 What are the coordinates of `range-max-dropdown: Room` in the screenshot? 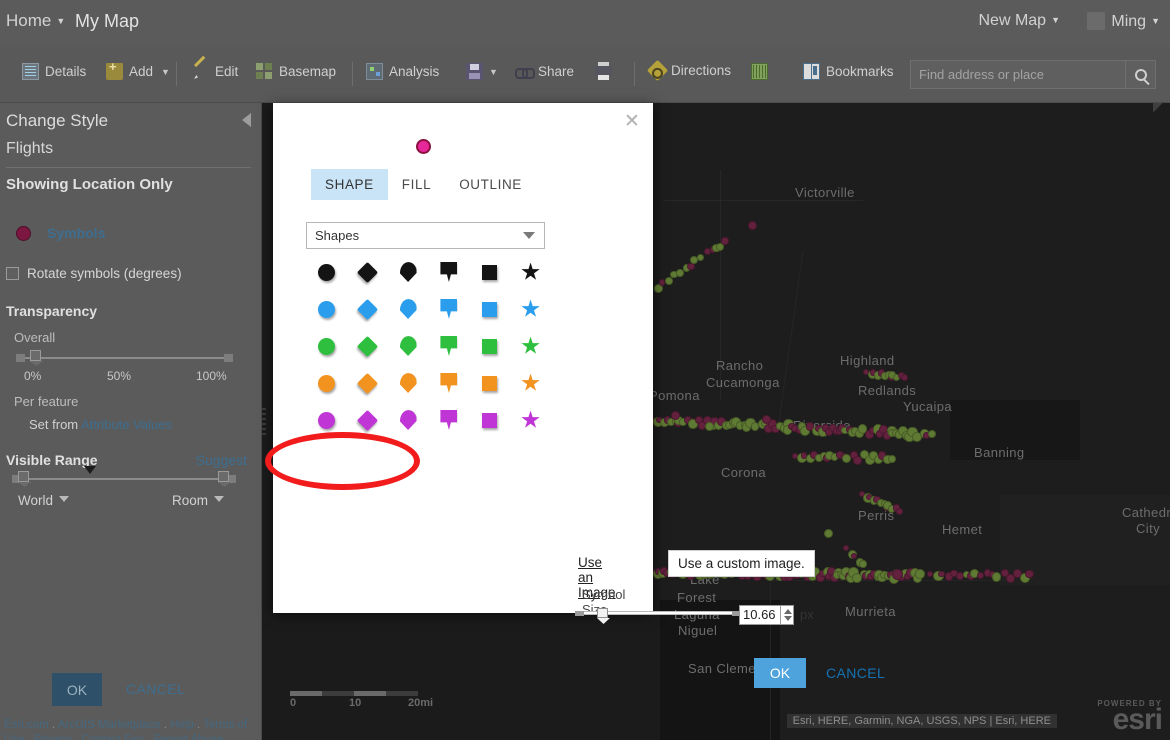 It's located at (198, 500).